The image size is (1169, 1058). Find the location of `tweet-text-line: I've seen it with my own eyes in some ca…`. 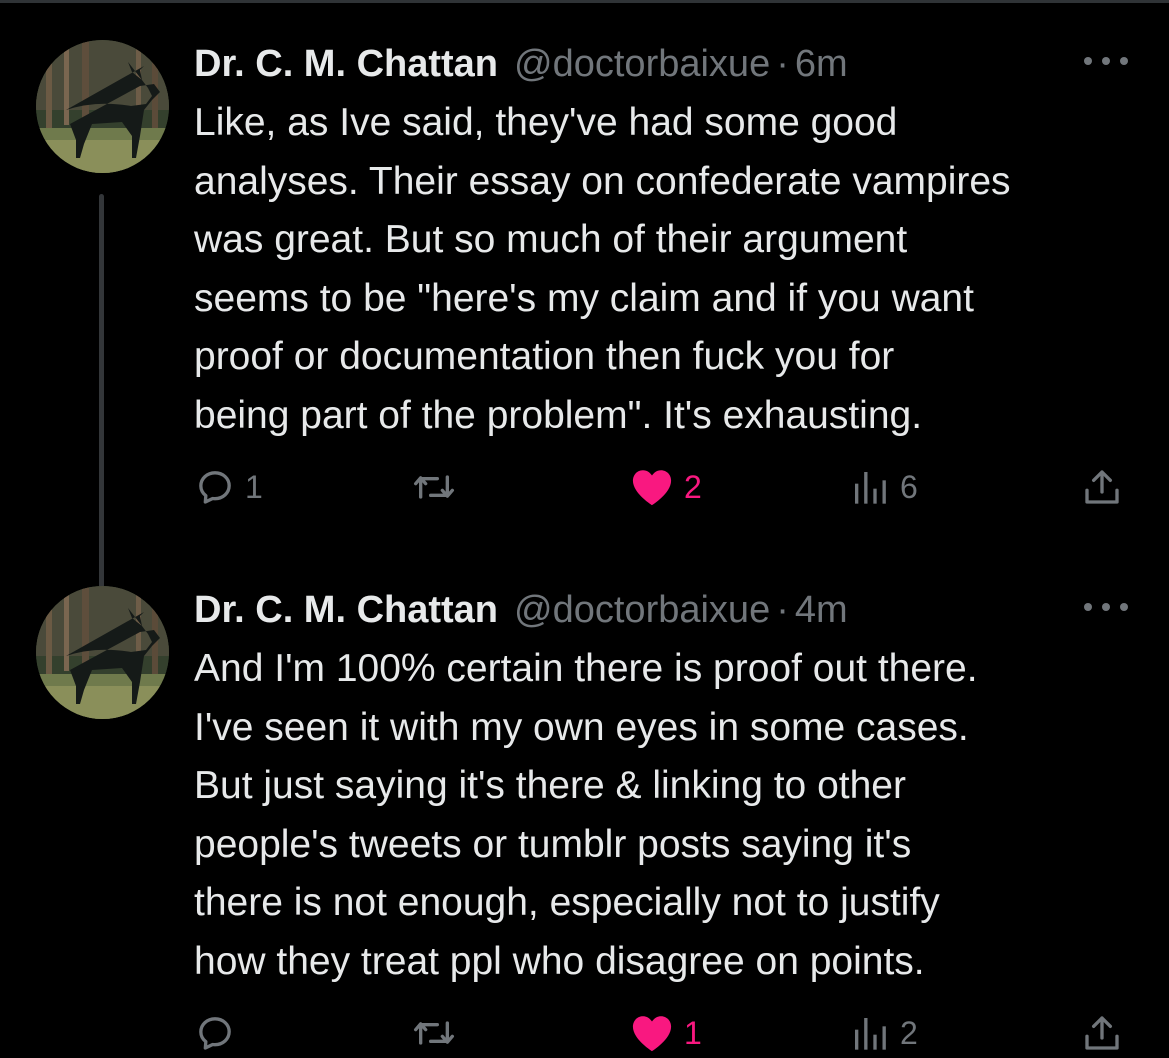

tweet-text-line: I've seen it with my own eyes in some ca… is located at coordinates (581, 727).